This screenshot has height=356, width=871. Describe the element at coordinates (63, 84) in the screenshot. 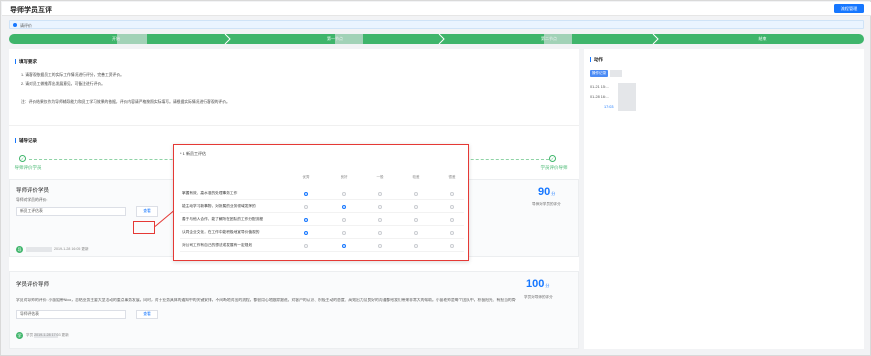

I see `requirement-line: 2. 请对员工做推荐出发展意见，可备注进行评价。` at that location.